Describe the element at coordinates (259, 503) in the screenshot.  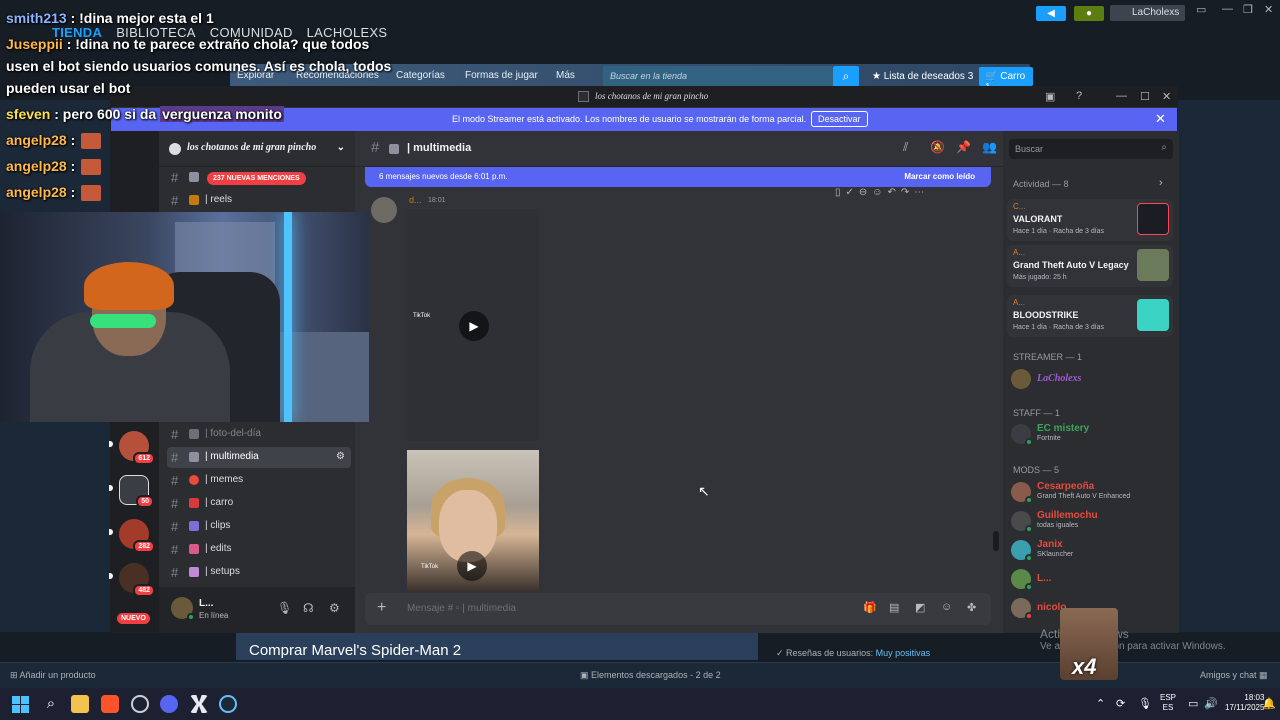
I see `channel-carro: # | carro` at that location.